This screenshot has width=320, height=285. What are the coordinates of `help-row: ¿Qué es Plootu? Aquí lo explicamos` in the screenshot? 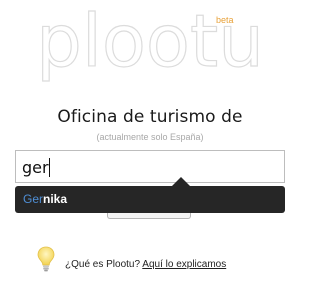 It's located at (157, 259).